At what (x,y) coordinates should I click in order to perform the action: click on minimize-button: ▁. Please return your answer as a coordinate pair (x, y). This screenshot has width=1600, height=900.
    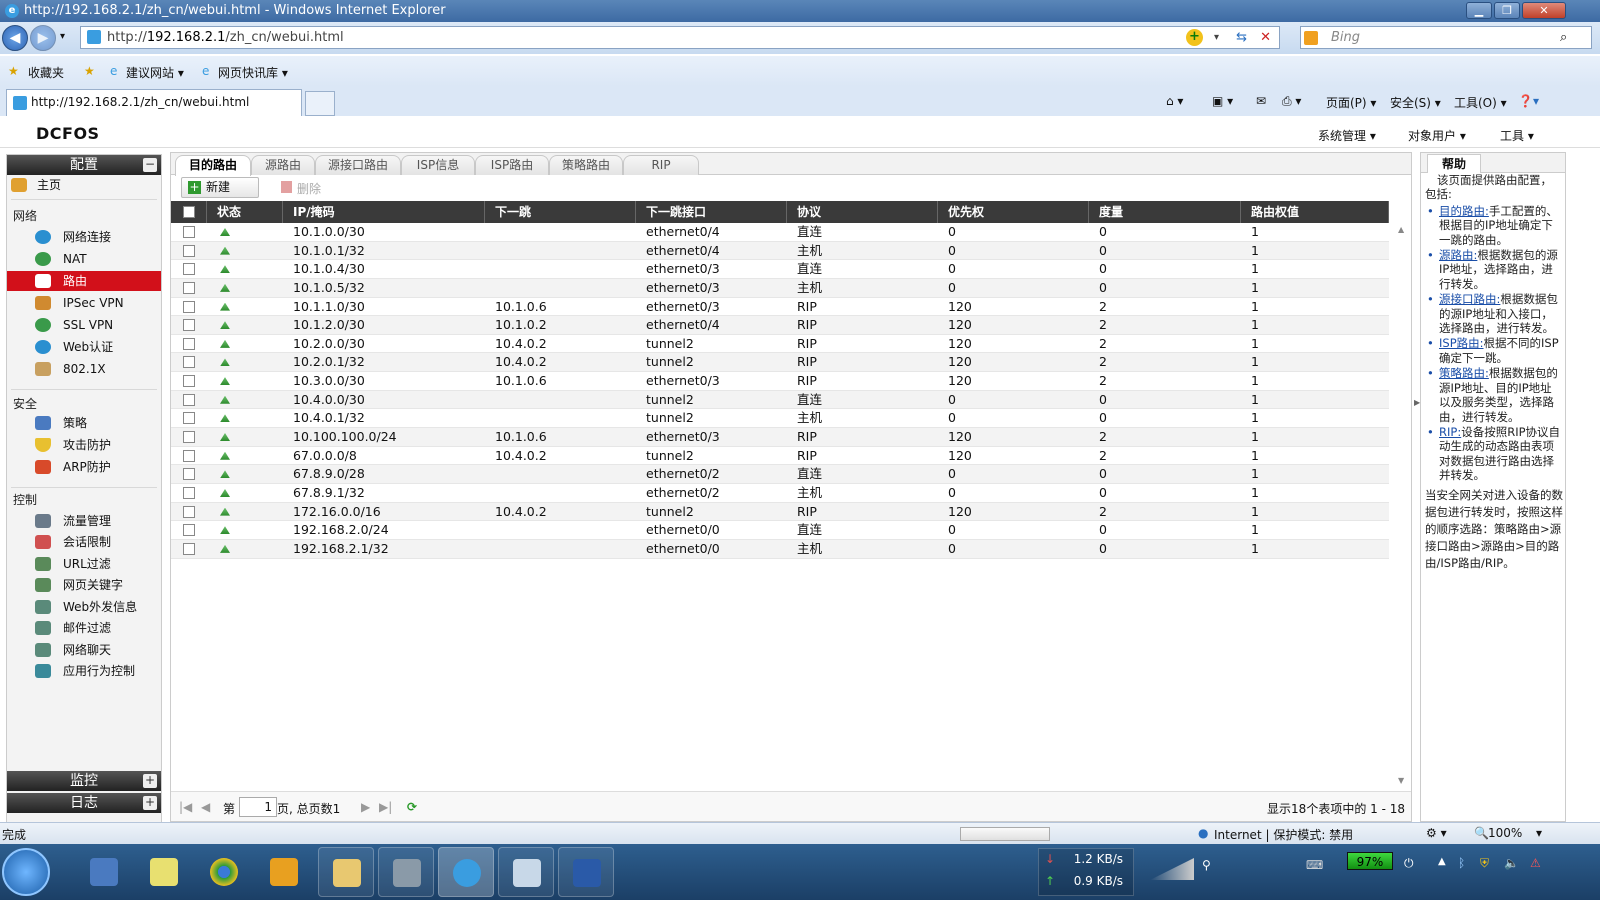
    Looking at the image, I should click on (1479, 10).